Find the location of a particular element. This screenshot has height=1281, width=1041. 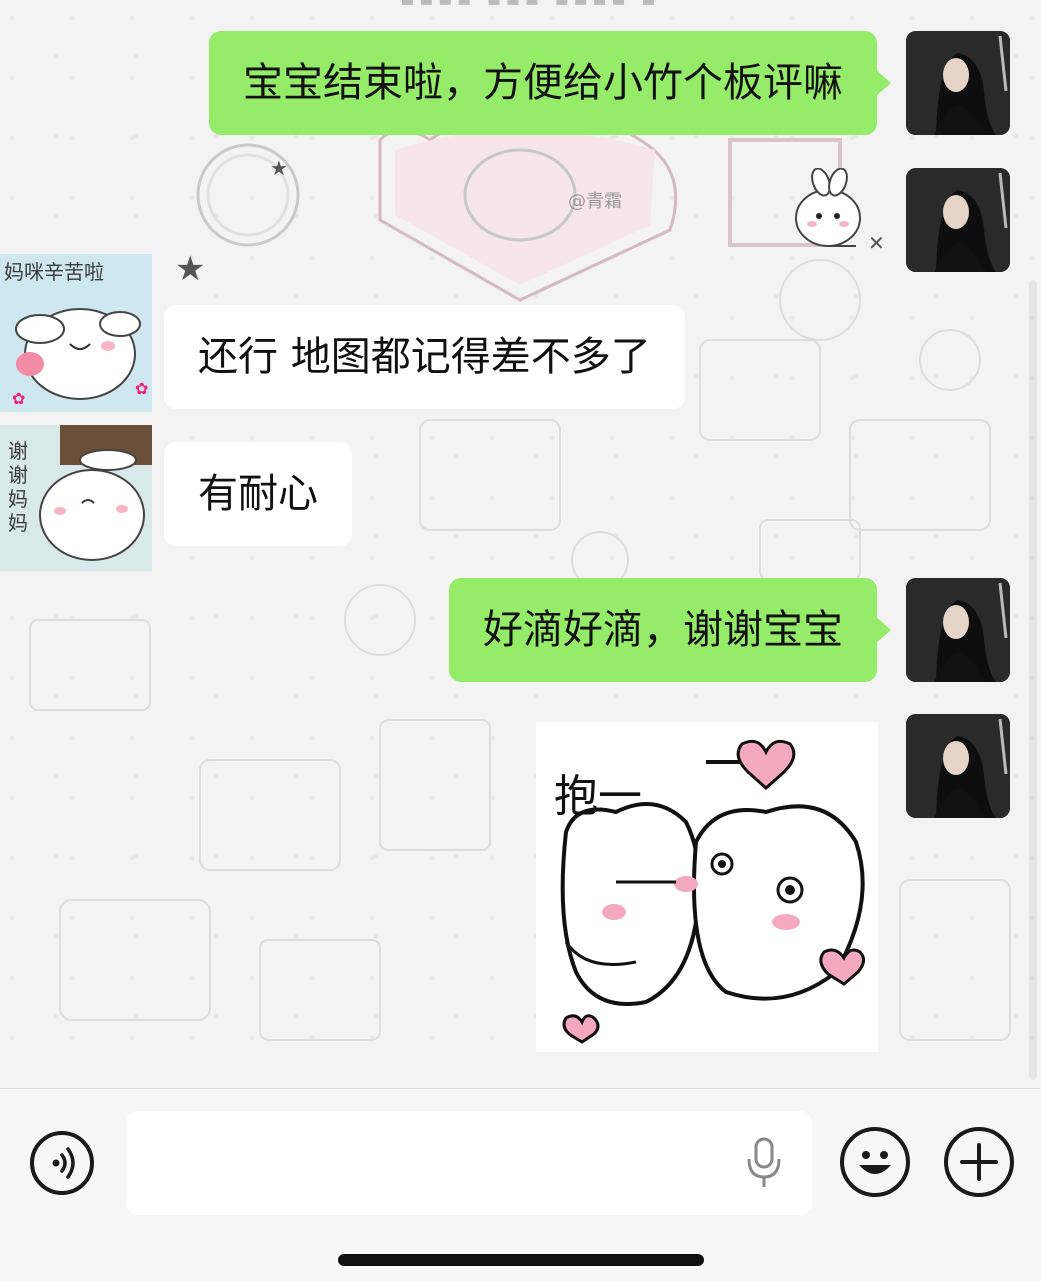

message-text: 还行 地图都记得差不多了 is located at coordinates (424, 357).